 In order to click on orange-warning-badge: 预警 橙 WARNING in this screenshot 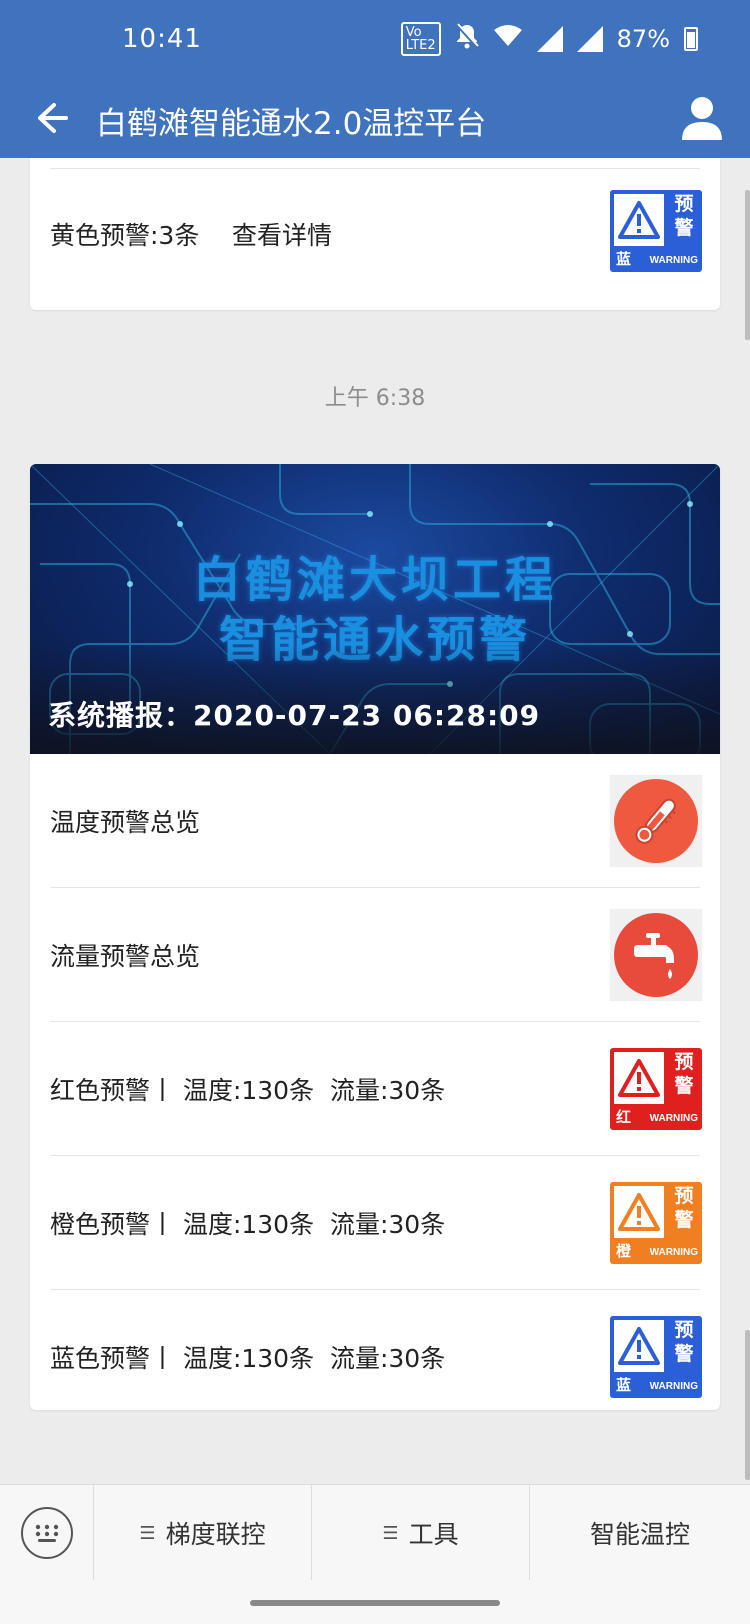, I will do `click(656, 1223)`.